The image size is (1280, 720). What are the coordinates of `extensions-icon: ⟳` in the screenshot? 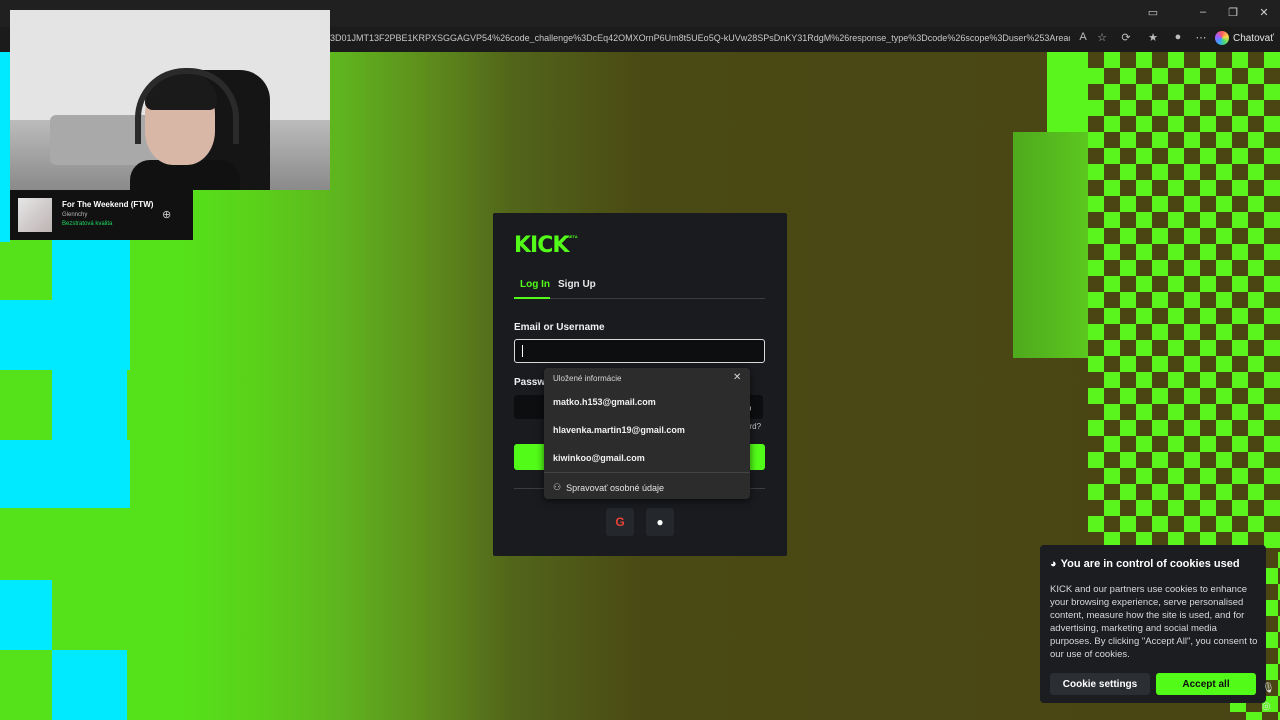 It's located at (1126, 37).